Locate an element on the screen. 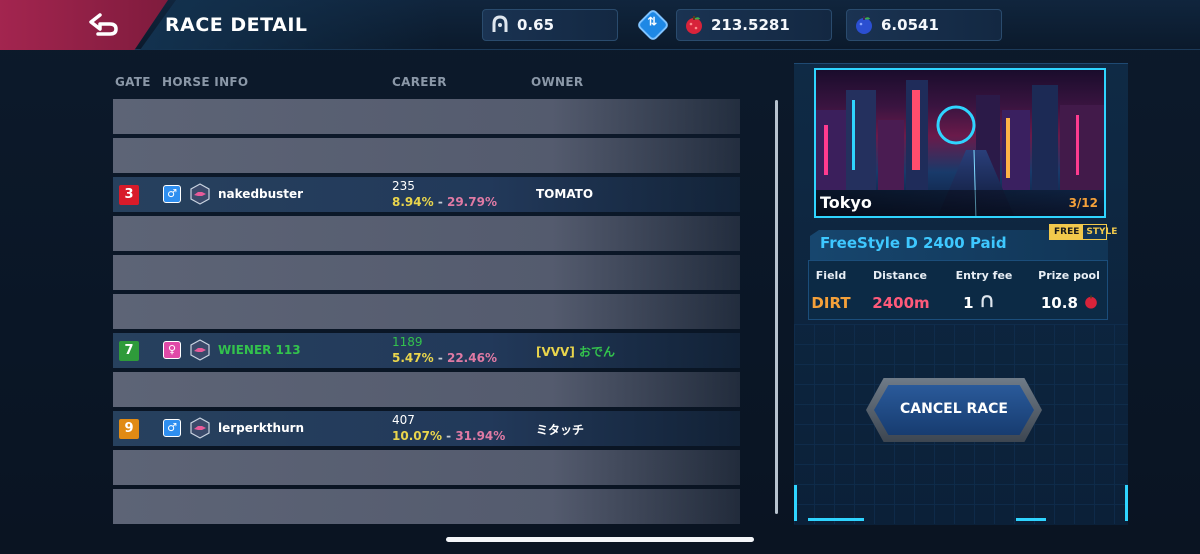 The width and height of the screenshot is (1200, 554). top-bar: RACE DETAIL 0.65 ⇅ 213.5281 6.0541 is located at coordinates (600, 25).